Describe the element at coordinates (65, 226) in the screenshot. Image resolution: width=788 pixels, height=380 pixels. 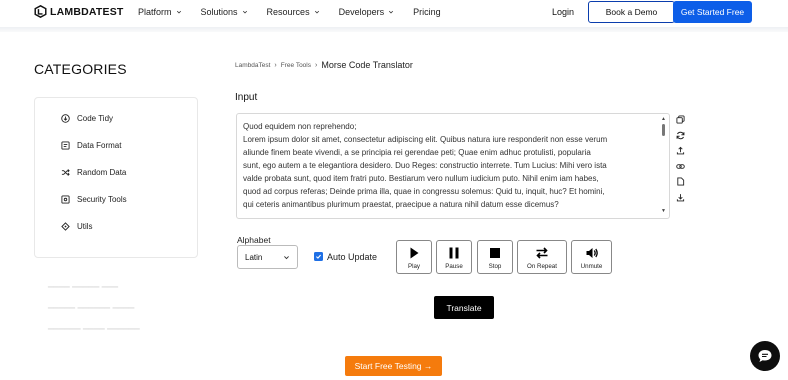
I see `utils-icon` at that location.